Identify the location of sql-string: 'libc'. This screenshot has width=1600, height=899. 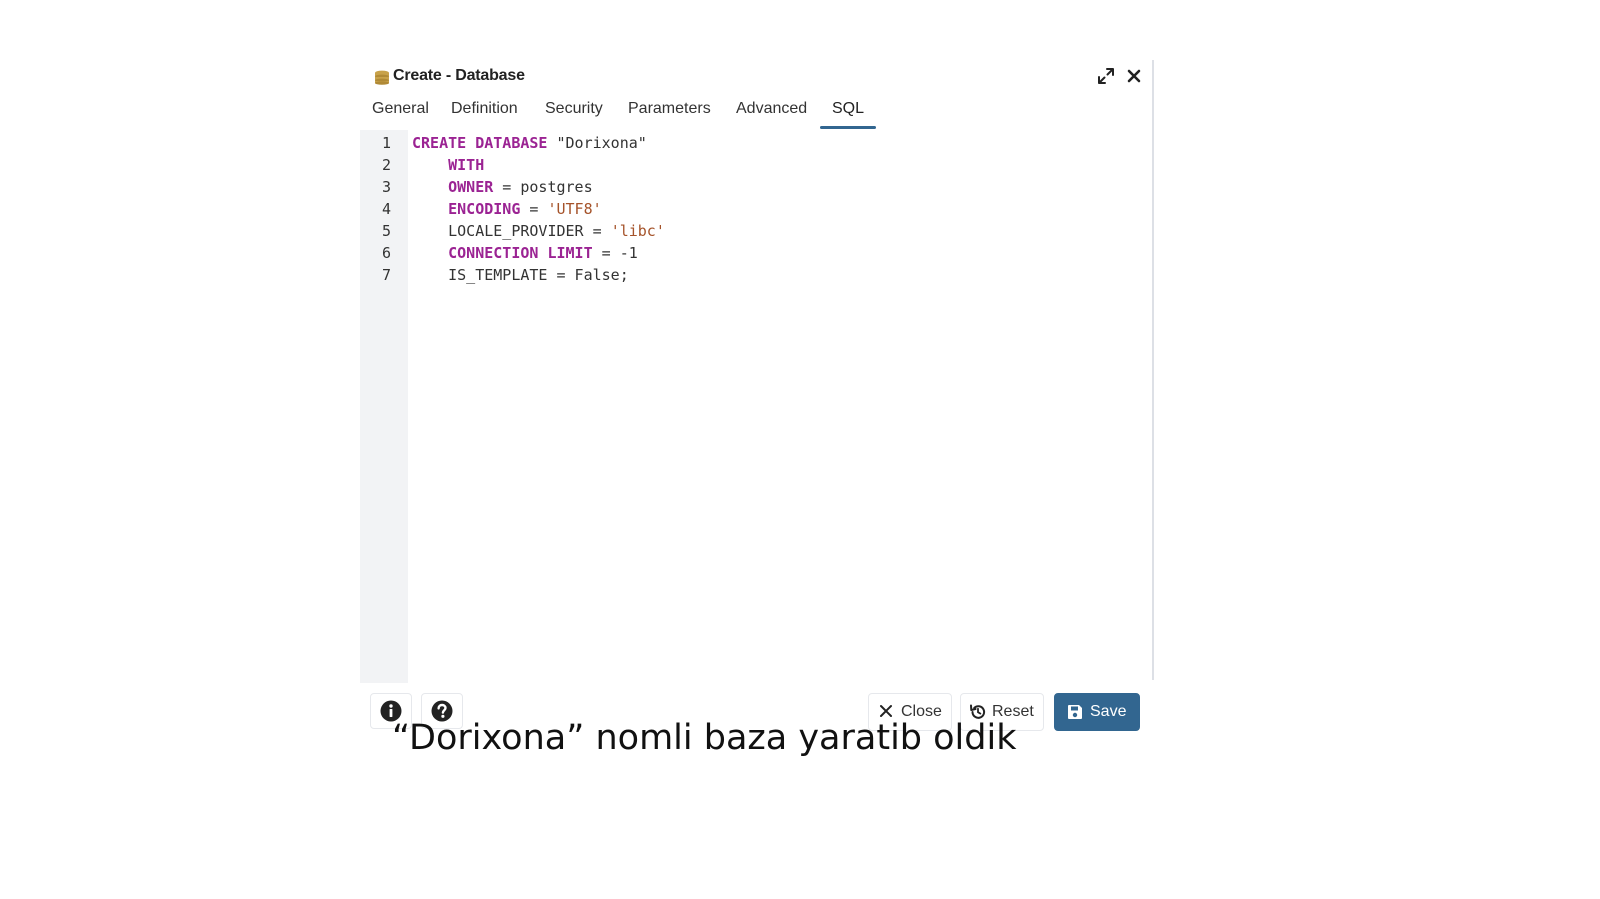
(637, 231).